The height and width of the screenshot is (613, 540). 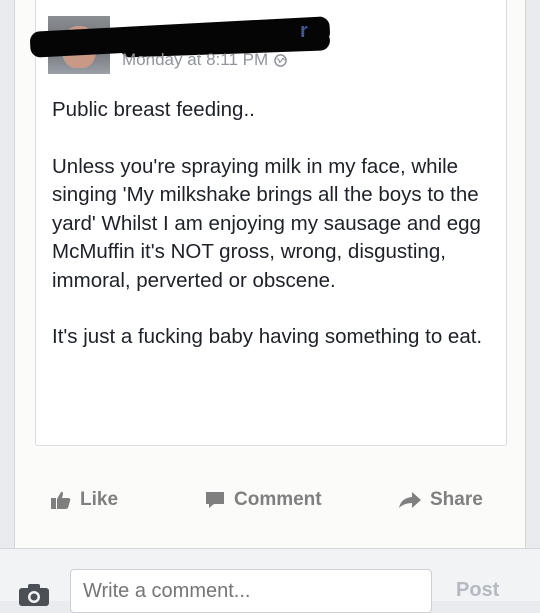 I want to click on post-paragraph: Public breast feeding.., so click(x=153, y=109).